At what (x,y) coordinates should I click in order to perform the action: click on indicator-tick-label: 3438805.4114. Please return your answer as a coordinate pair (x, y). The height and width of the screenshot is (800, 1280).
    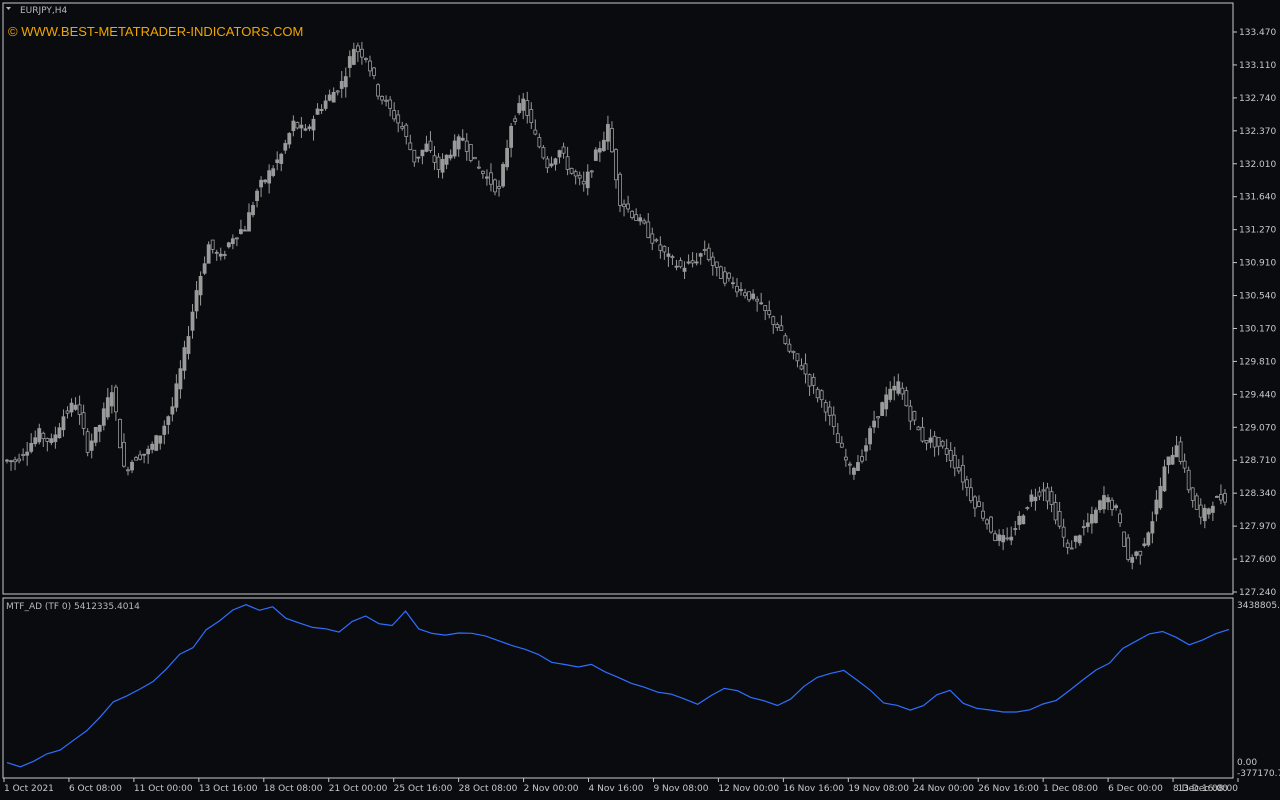
    Looking at the image, I should click on (1258, 606).